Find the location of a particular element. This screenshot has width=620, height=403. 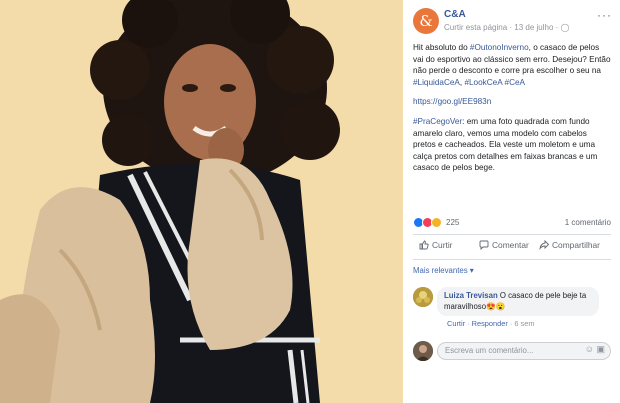

page-name-link: C&A is located at coordinates (455, 14).